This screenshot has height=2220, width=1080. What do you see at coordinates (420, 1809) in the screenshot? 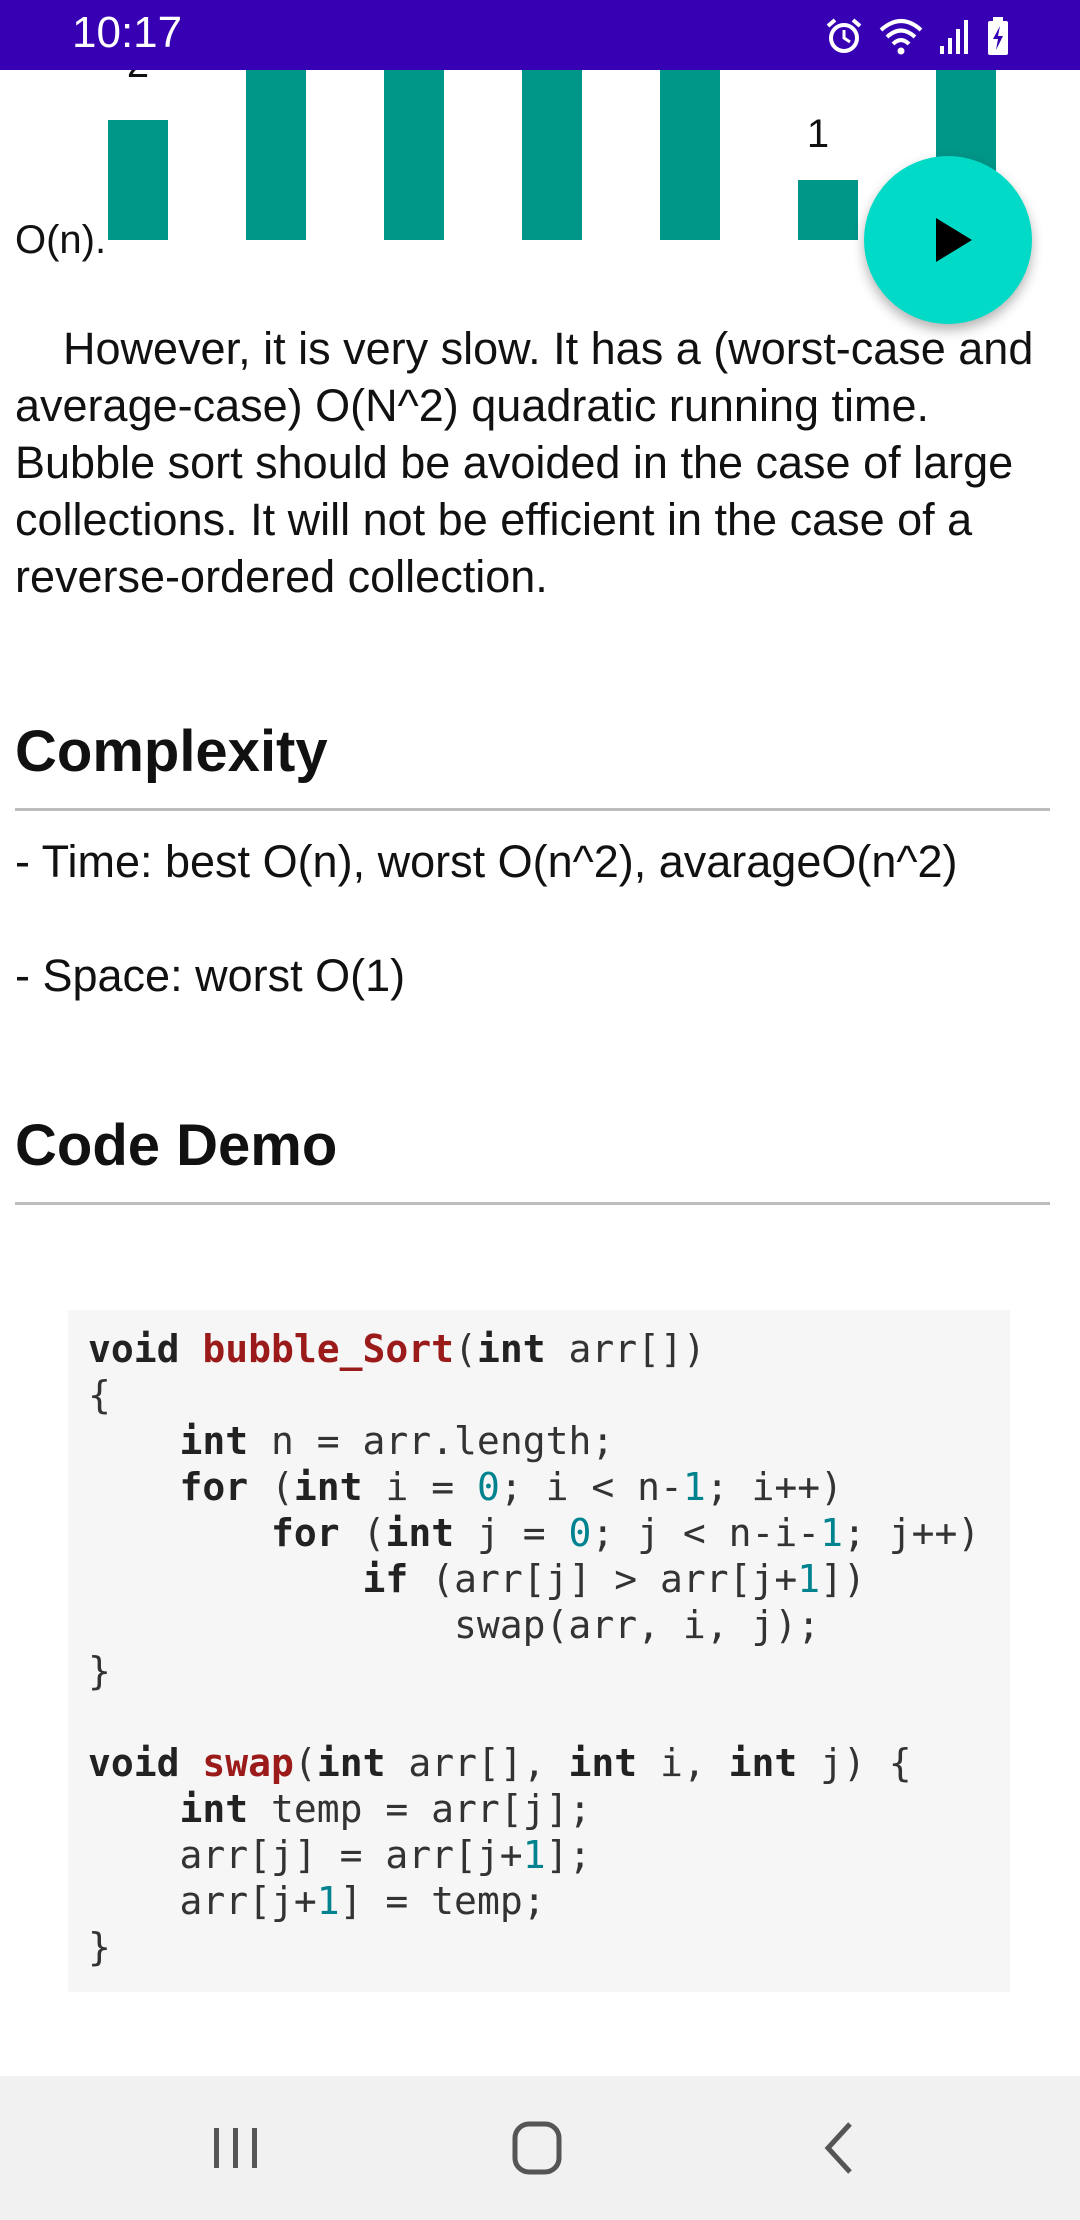
I see `code-token: temp = arr[j];` at bounding box center [420, 1809].